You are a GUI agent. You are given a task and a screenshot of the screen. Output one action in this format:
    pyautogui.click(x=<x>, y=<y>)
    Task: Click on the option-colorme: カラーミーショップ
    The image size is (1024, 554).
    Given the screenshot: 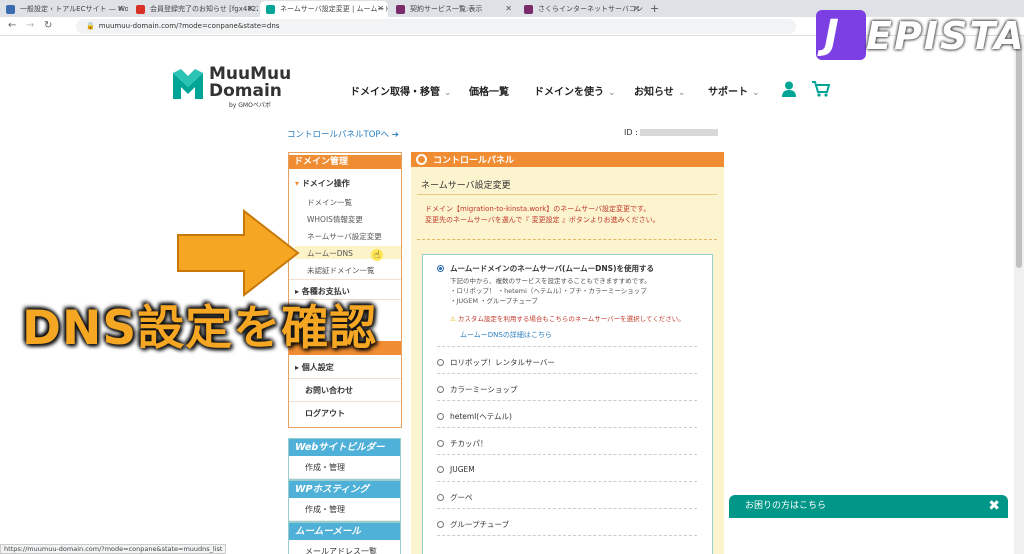 What is the action you would take?
    pyautogui.click(x=477, y=389)
    